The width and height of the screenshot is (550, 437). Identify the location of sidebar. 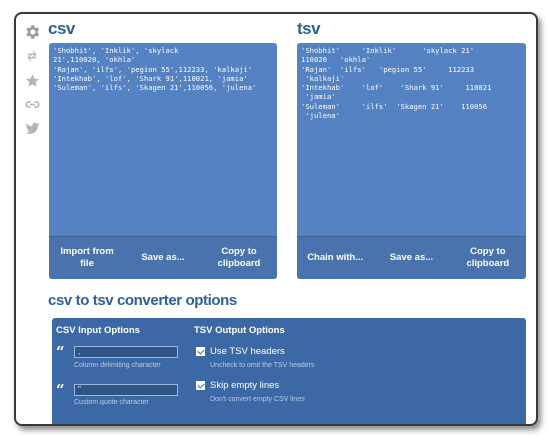
(34, 82).